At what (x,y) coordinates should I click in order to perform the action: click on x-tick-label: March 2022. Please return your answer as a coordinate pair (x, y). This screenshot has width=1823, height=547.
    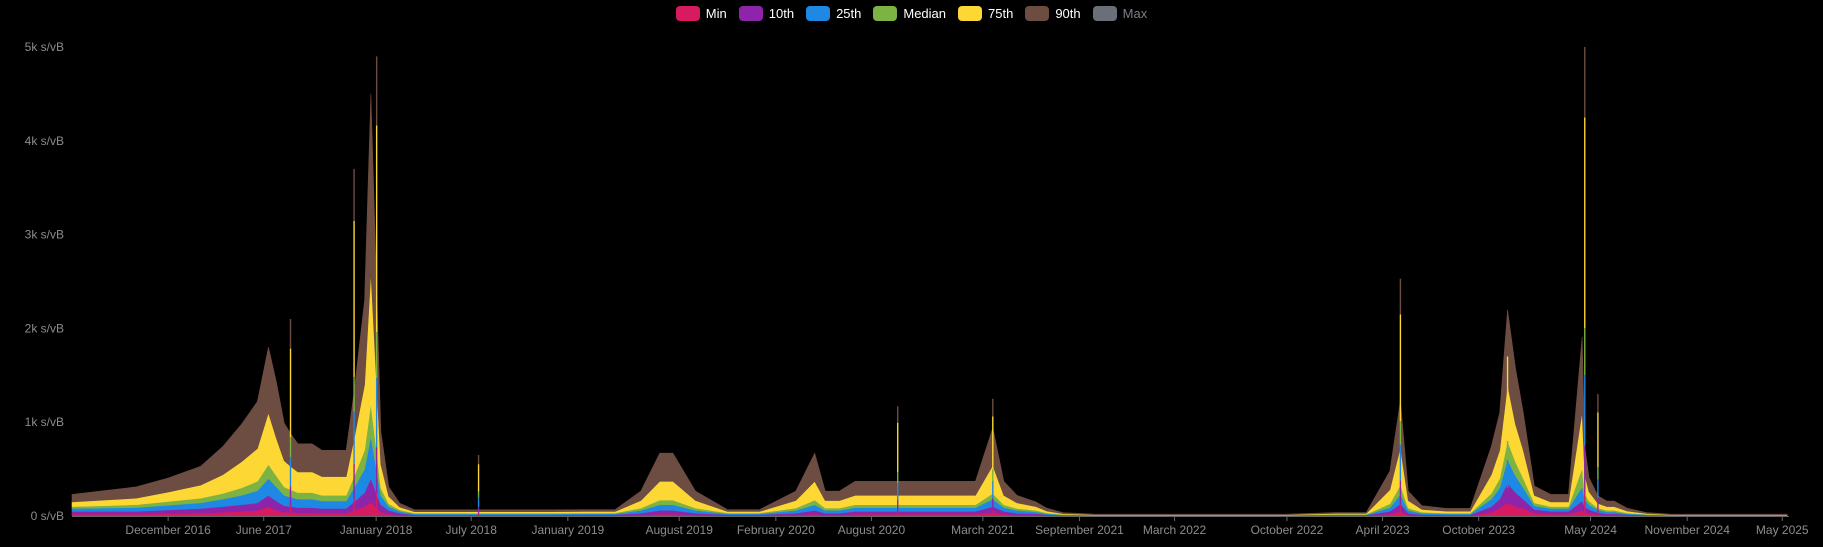
    Looking at the image, I should click on (1175, 530).